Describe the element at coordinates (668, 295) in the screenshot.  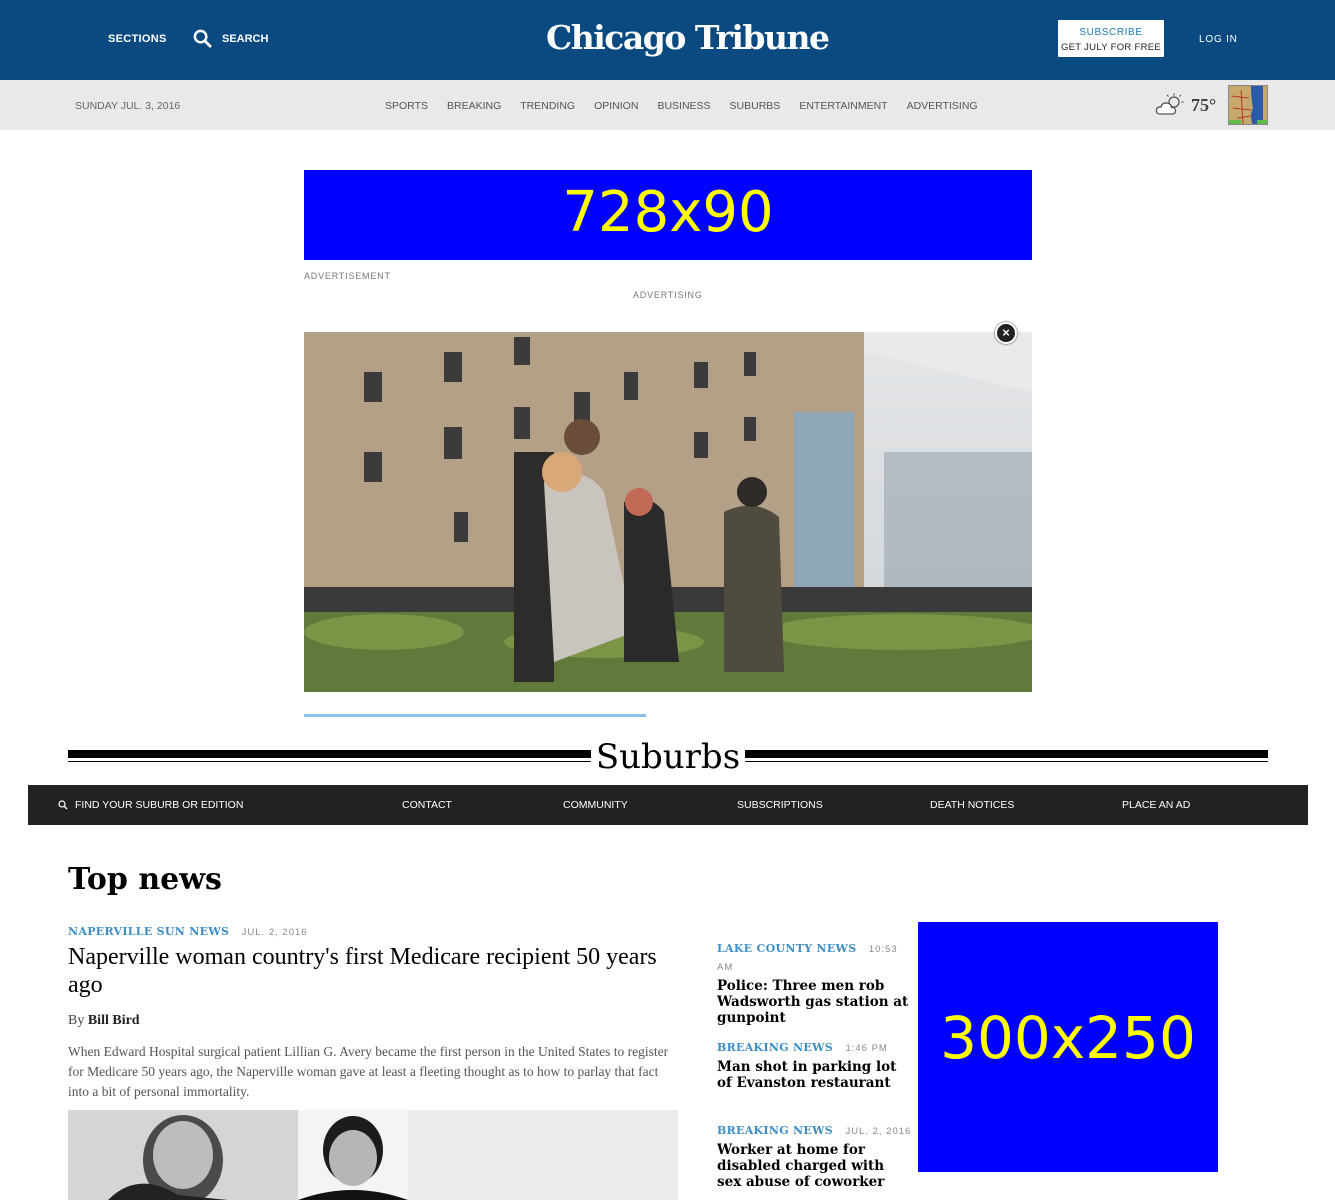
I see `advertising-label: ADVERTISING` at that location.